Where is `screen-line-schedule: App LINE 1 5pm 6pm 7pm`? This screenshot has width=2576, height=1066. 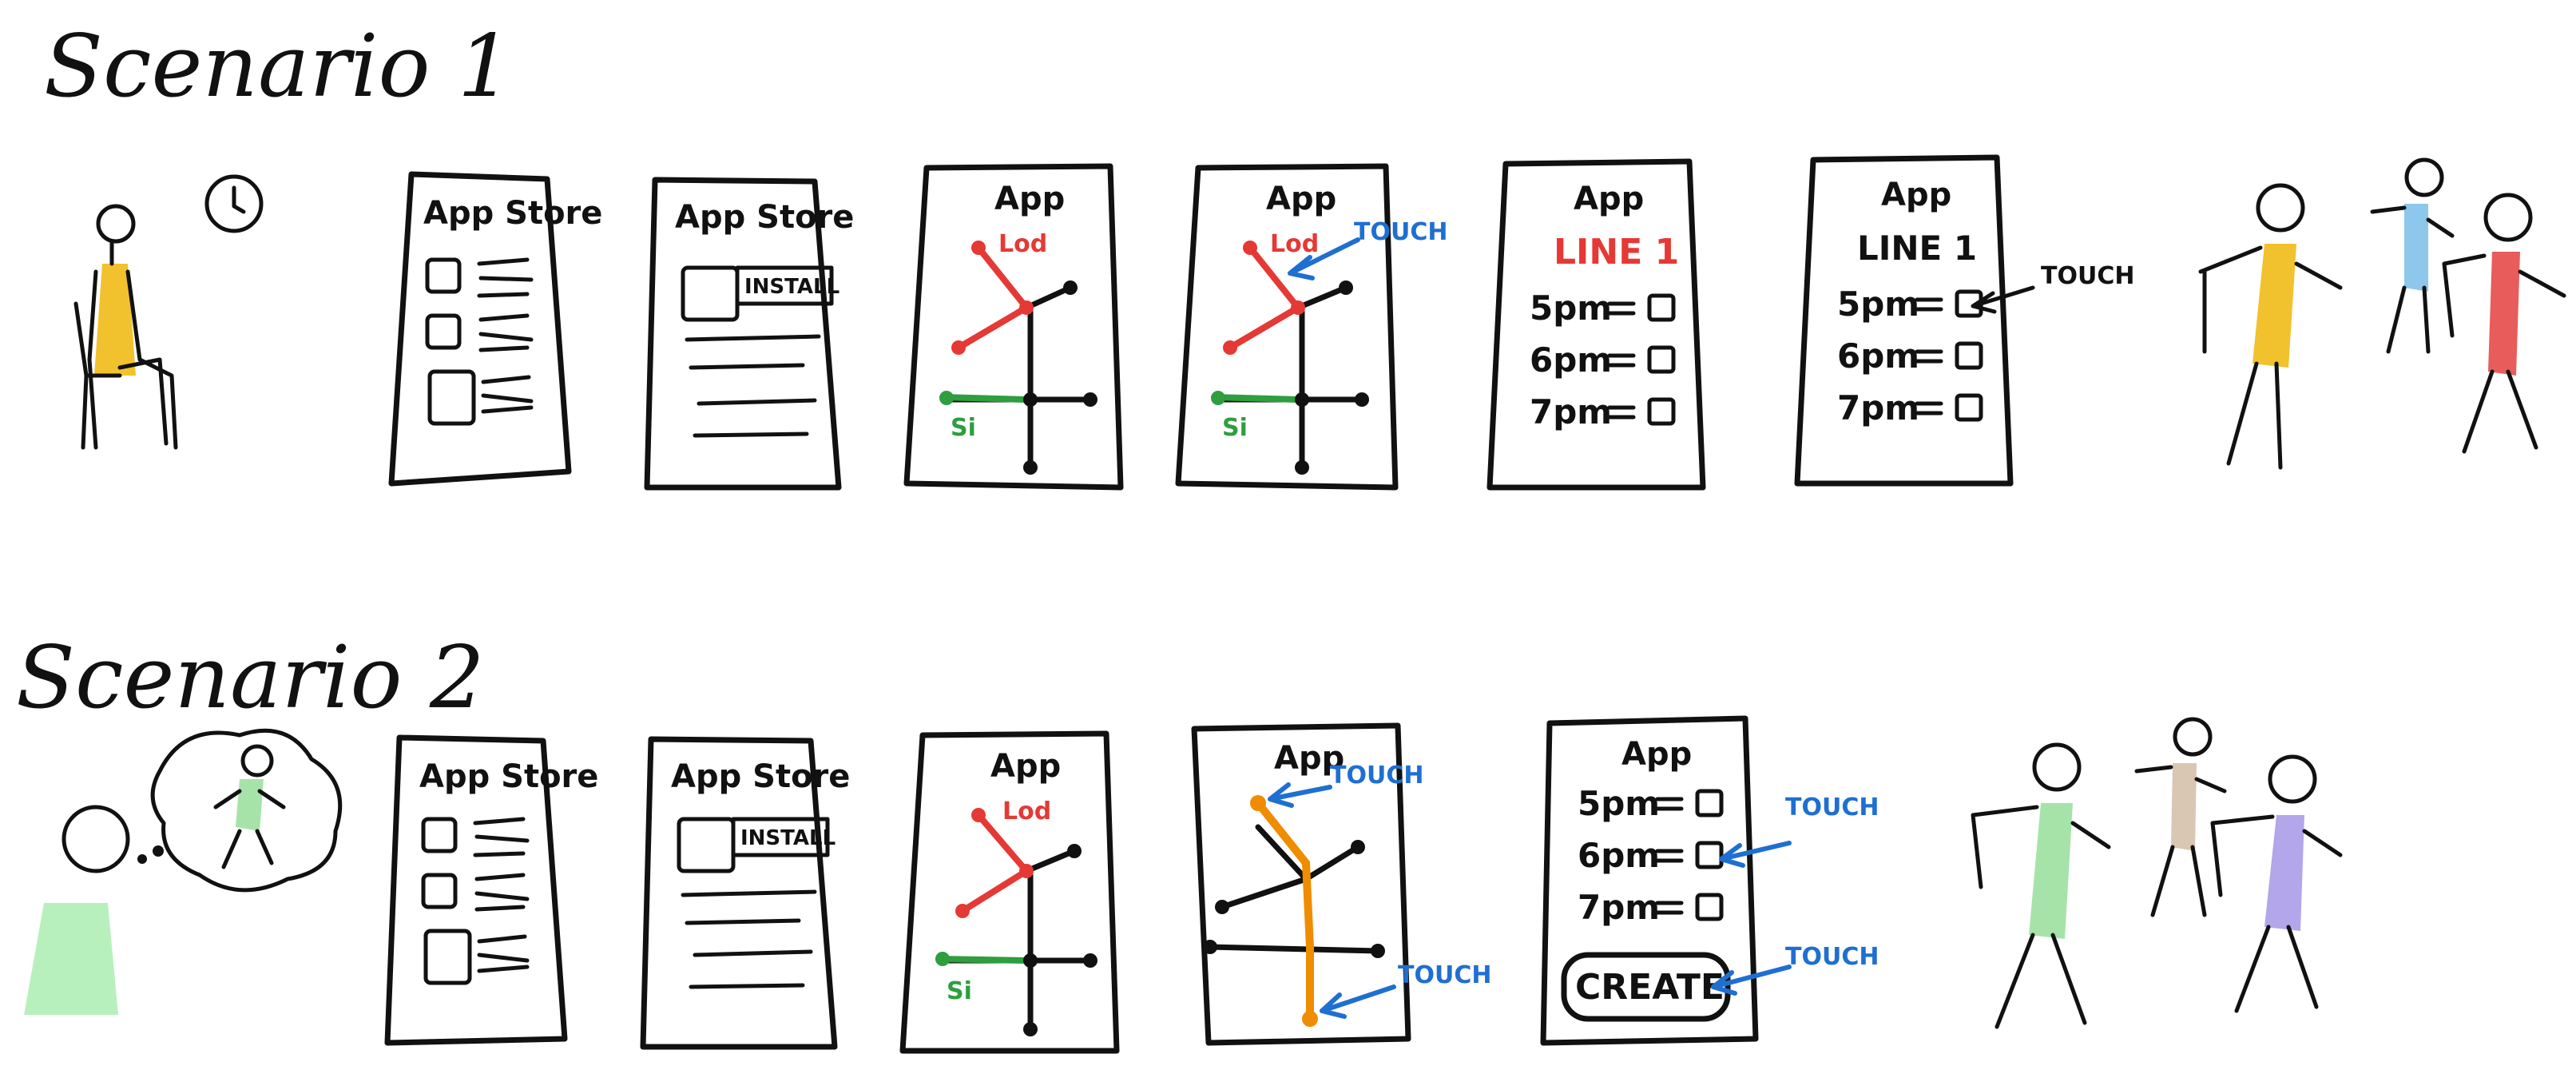 screen-line-schedule: App LINE 1 5pm 6pm 7pm is located at coordinates (1596, 324).